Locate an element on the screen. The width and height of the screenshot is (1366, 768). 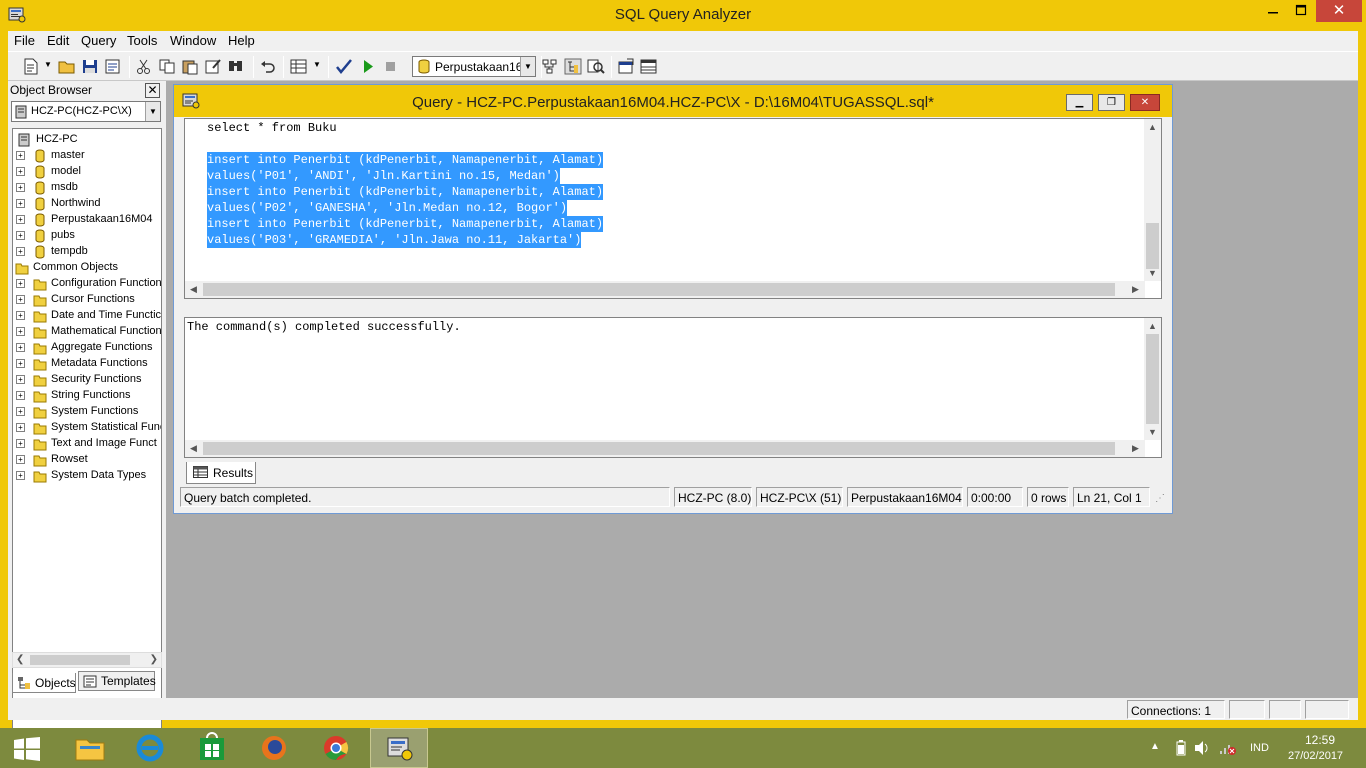
tree-item-function-group: + System Statistical Func is located at coordinates (87, 428).